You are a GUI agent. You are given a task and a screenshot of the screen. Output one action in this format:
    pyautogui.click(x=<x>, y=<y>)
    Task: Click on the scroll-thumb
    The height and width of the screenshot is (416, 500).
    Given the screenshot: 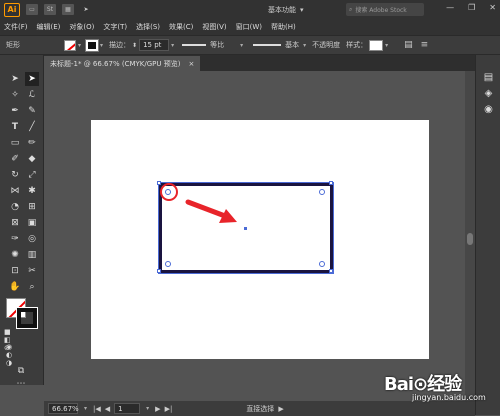 What is the action you would take?
    pyautogui.click(x=470, y=239)
    